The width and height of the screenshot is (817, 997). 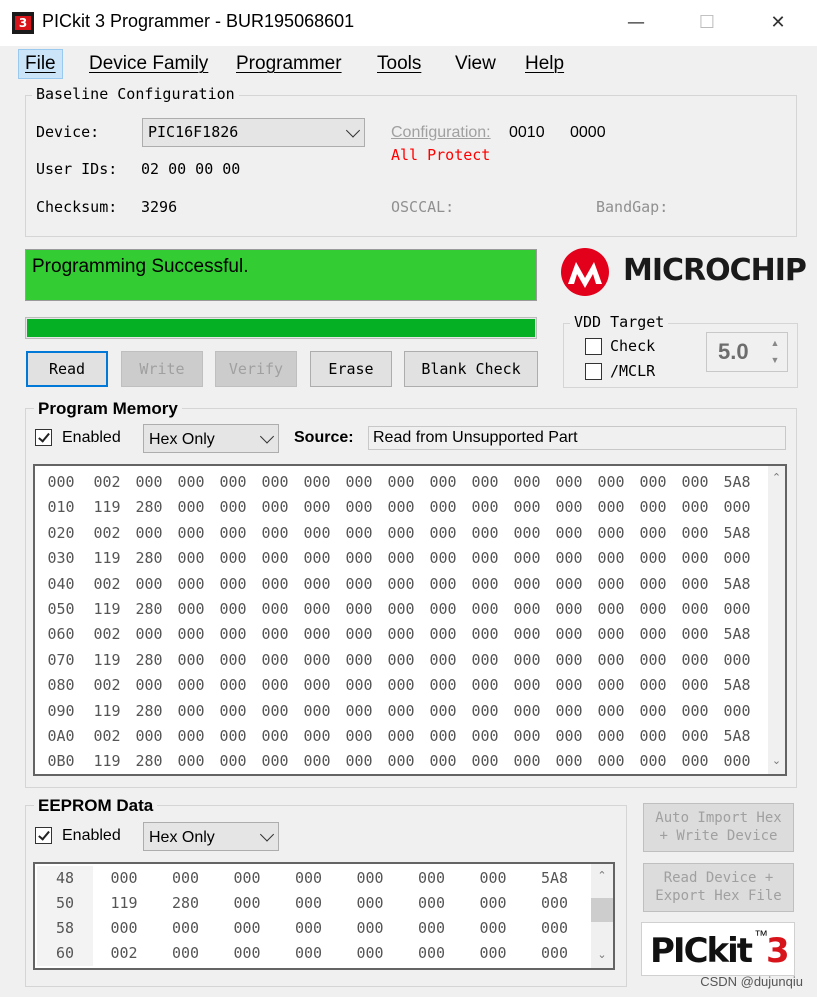 I want to click on eeprom-mode-select: Hex Only, so click(x=211, y=836).